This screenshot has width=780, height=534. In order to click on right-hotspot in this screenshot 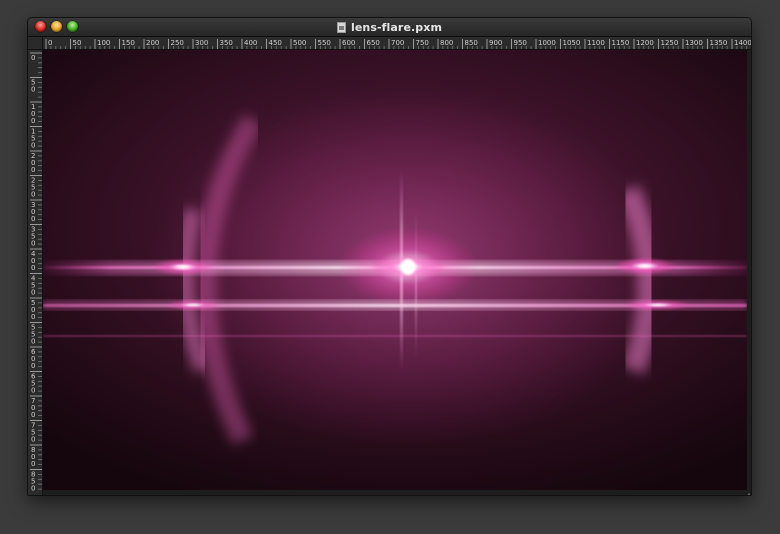, I will do `click(645, 266)`.